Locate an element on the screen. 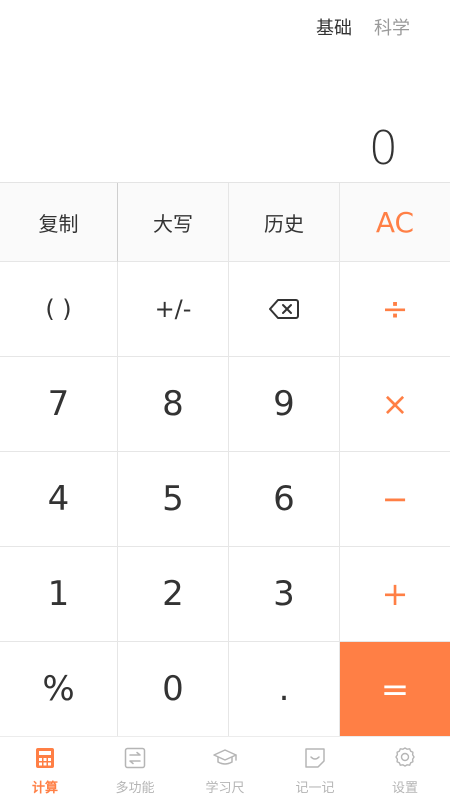 The height and width of the screenshot is (800, 450). backspace-button is located at coordinates (284, 309).